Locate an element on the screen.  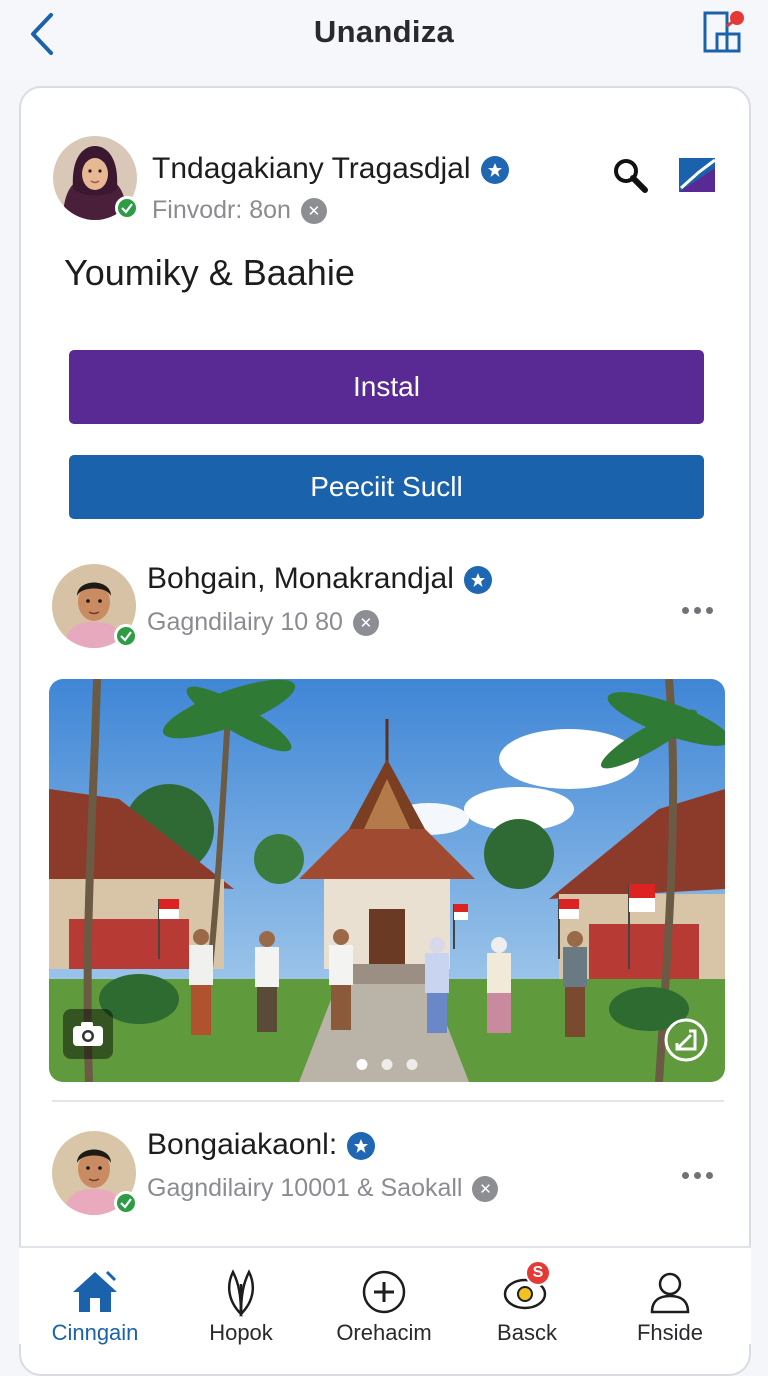
bottom-navigation: Cinngain Hopok Orehacim S Basck Fhside is located at coordinates (385, 1296).